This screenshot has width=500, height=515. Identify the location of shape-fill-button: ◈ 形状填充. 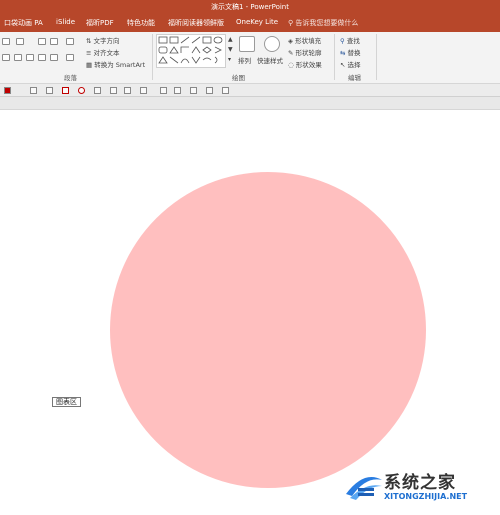
(304, 40).